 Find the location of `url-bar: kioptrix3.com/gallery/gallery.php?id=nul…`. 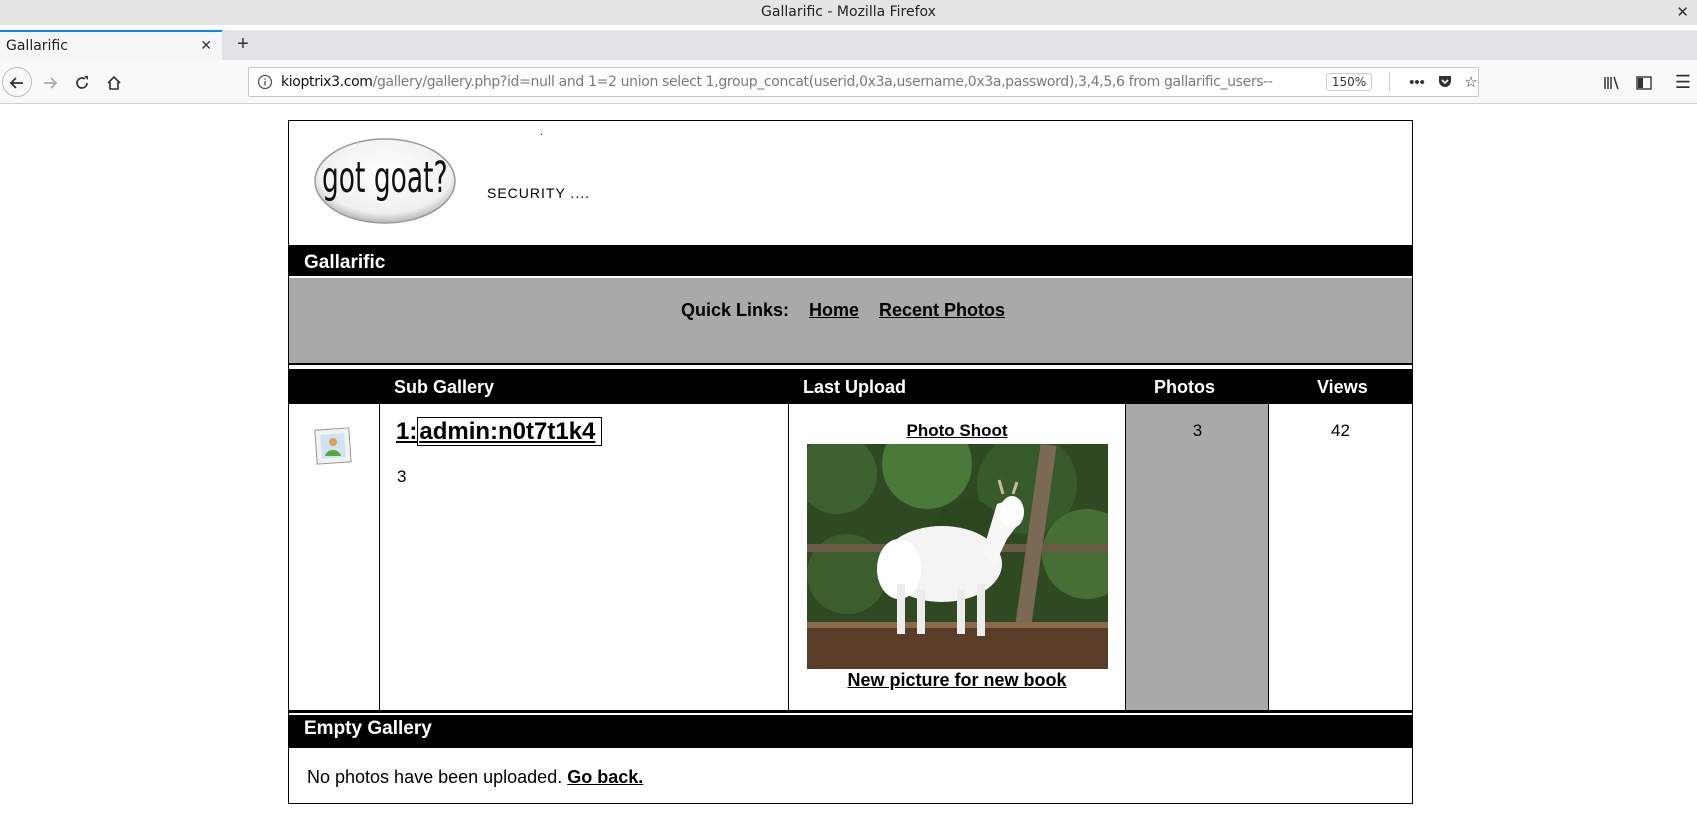

url-bar: kioptrix3.com/gallery/gallery.php?id=nul… is located at coordinates (863, 82).